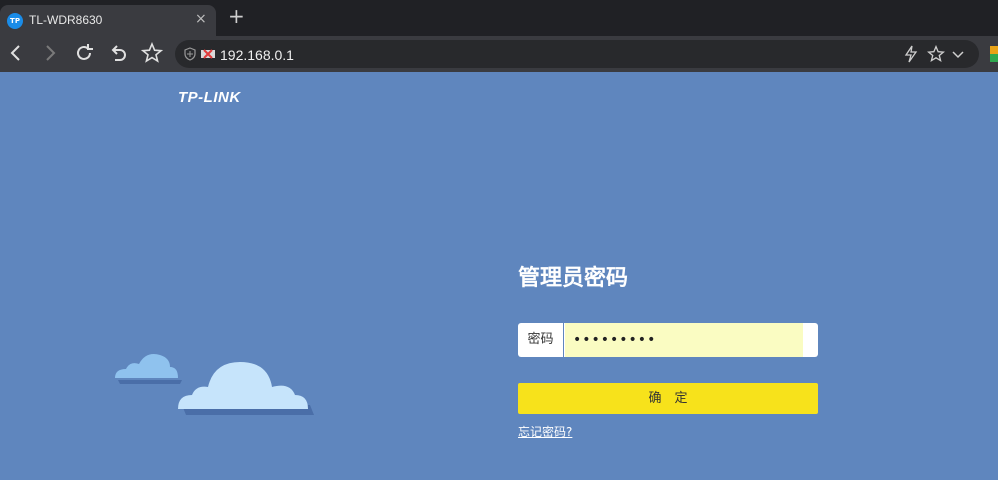 This screenshot has width=998, height=480. What do you see at coordinates (108, 20) in the screenshot?
I see `browser-tab: TP TL-WDR8630 ×` at bounding box center [108, 20].